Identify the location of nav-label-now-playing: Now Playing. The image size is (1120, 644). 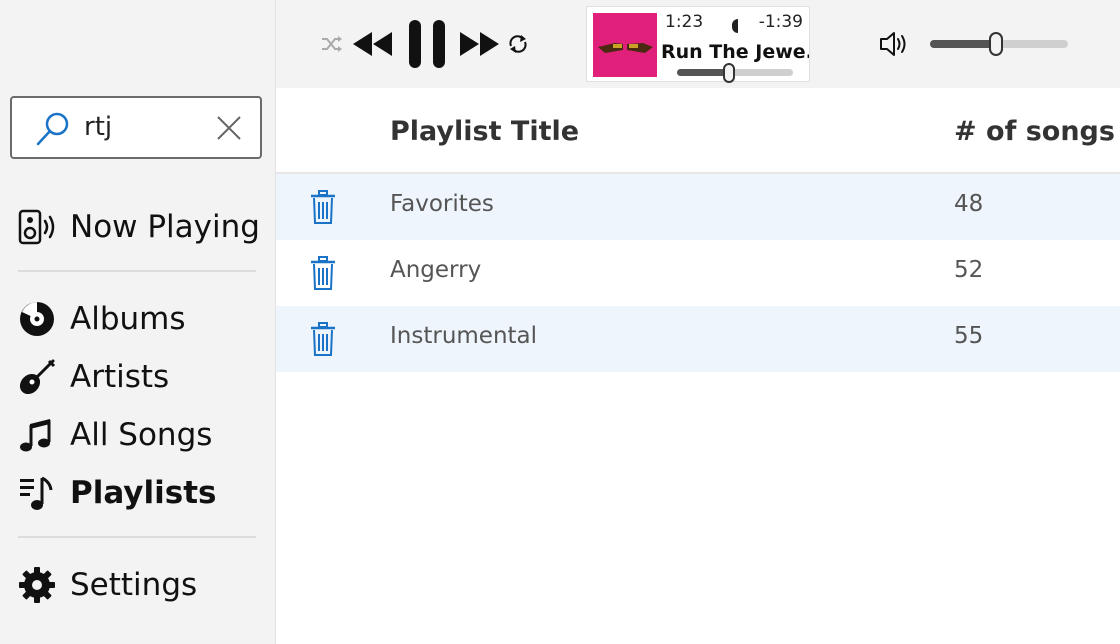
(165, 227).